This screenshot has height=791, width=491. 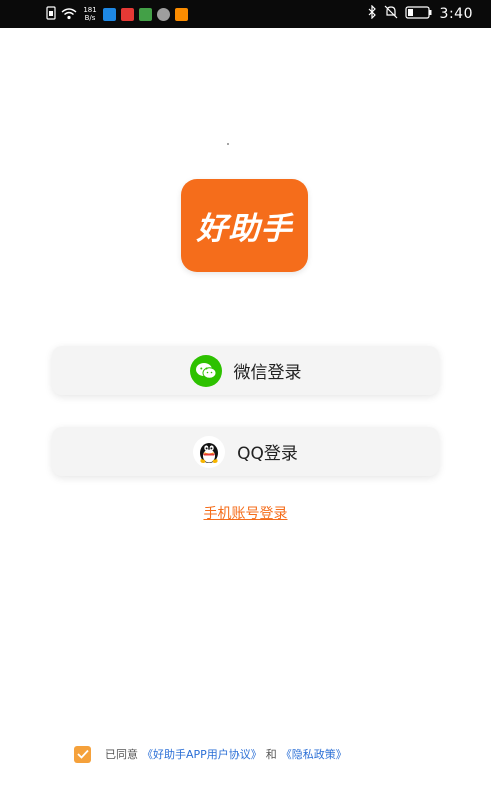 I want to click on app-logo: 好助手, so click(x=244, y=225).